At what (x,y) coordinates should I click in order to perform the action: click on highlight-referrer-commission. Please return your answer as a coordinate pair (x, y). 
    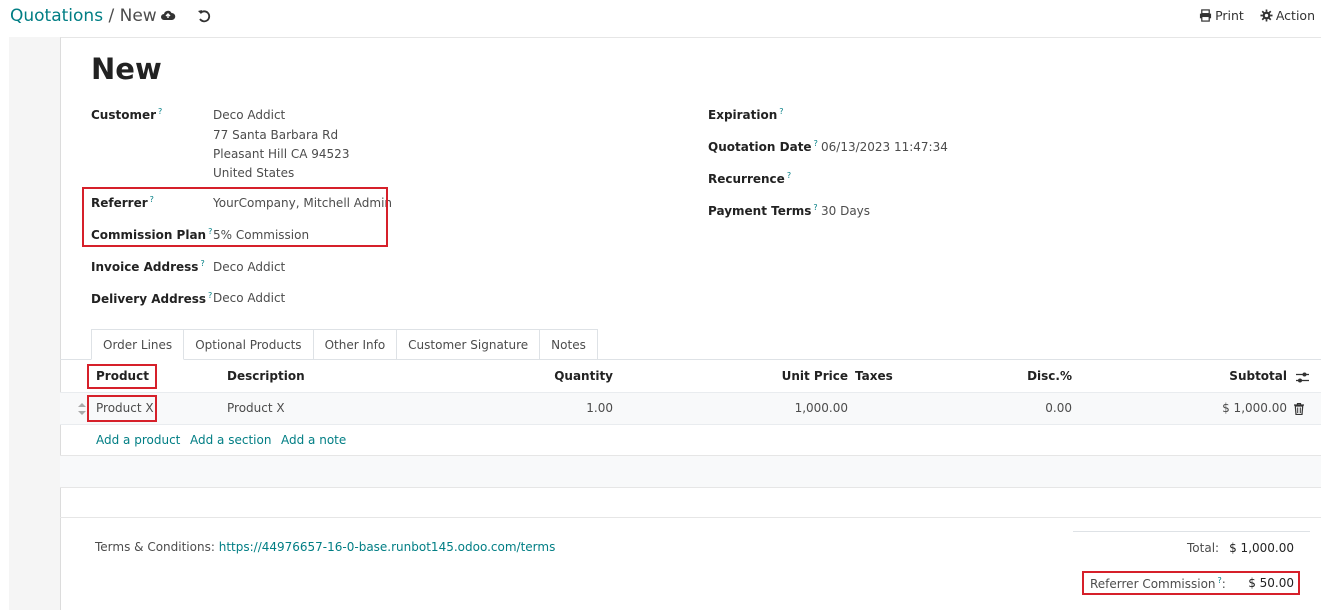
    Looking at the image, I should click on (235, 217).